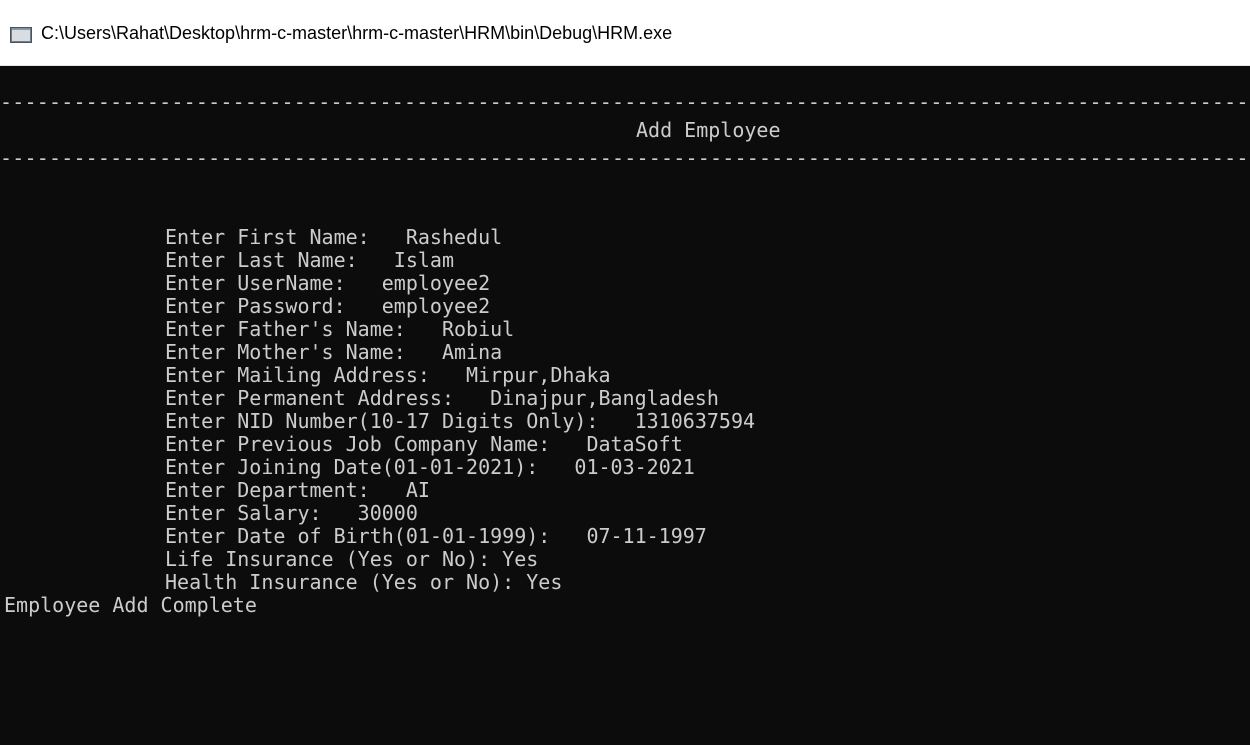 The height and width of the screenshot is (745, 1250). I want to click on field-label: Enter Joining Date(01-01-2021):, so click(370, 467).